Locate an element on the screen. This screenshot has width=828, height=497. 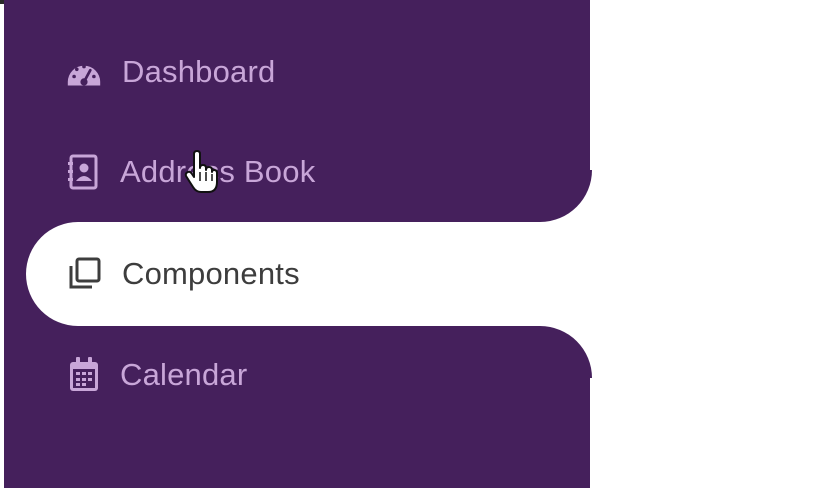
contact-book-icon is located at coordinates (84, 172).